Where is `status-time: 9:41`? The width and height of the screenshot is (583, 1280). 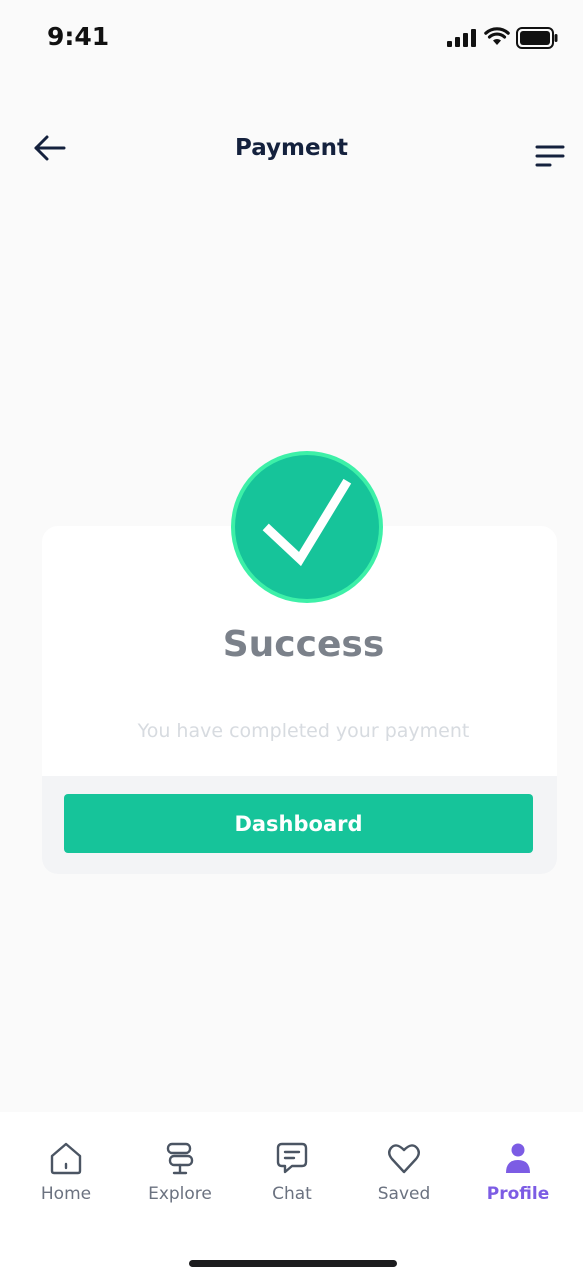
status-time: 9:41 is located at coordinates (78, 36).